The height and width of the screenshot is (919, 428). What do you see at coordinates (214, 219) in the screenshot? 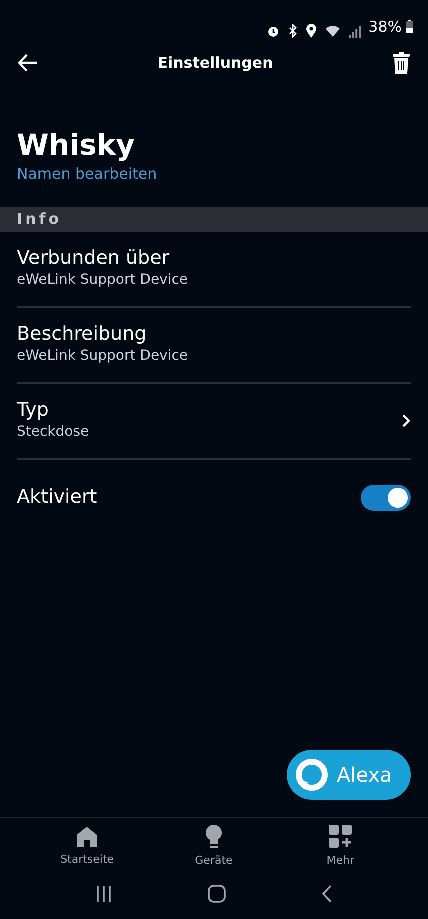
I see `section-header: Info` at bounding box center [214, 219].